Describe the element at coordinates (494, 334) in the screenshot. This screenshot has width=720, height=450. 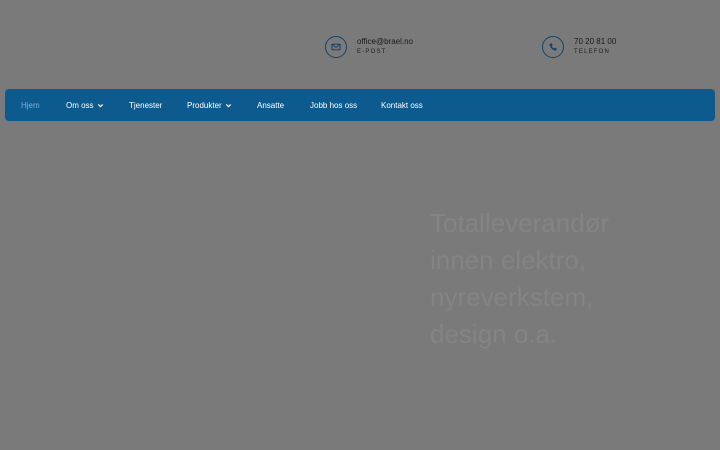
I see `hero-line: design o.a.` at that location.